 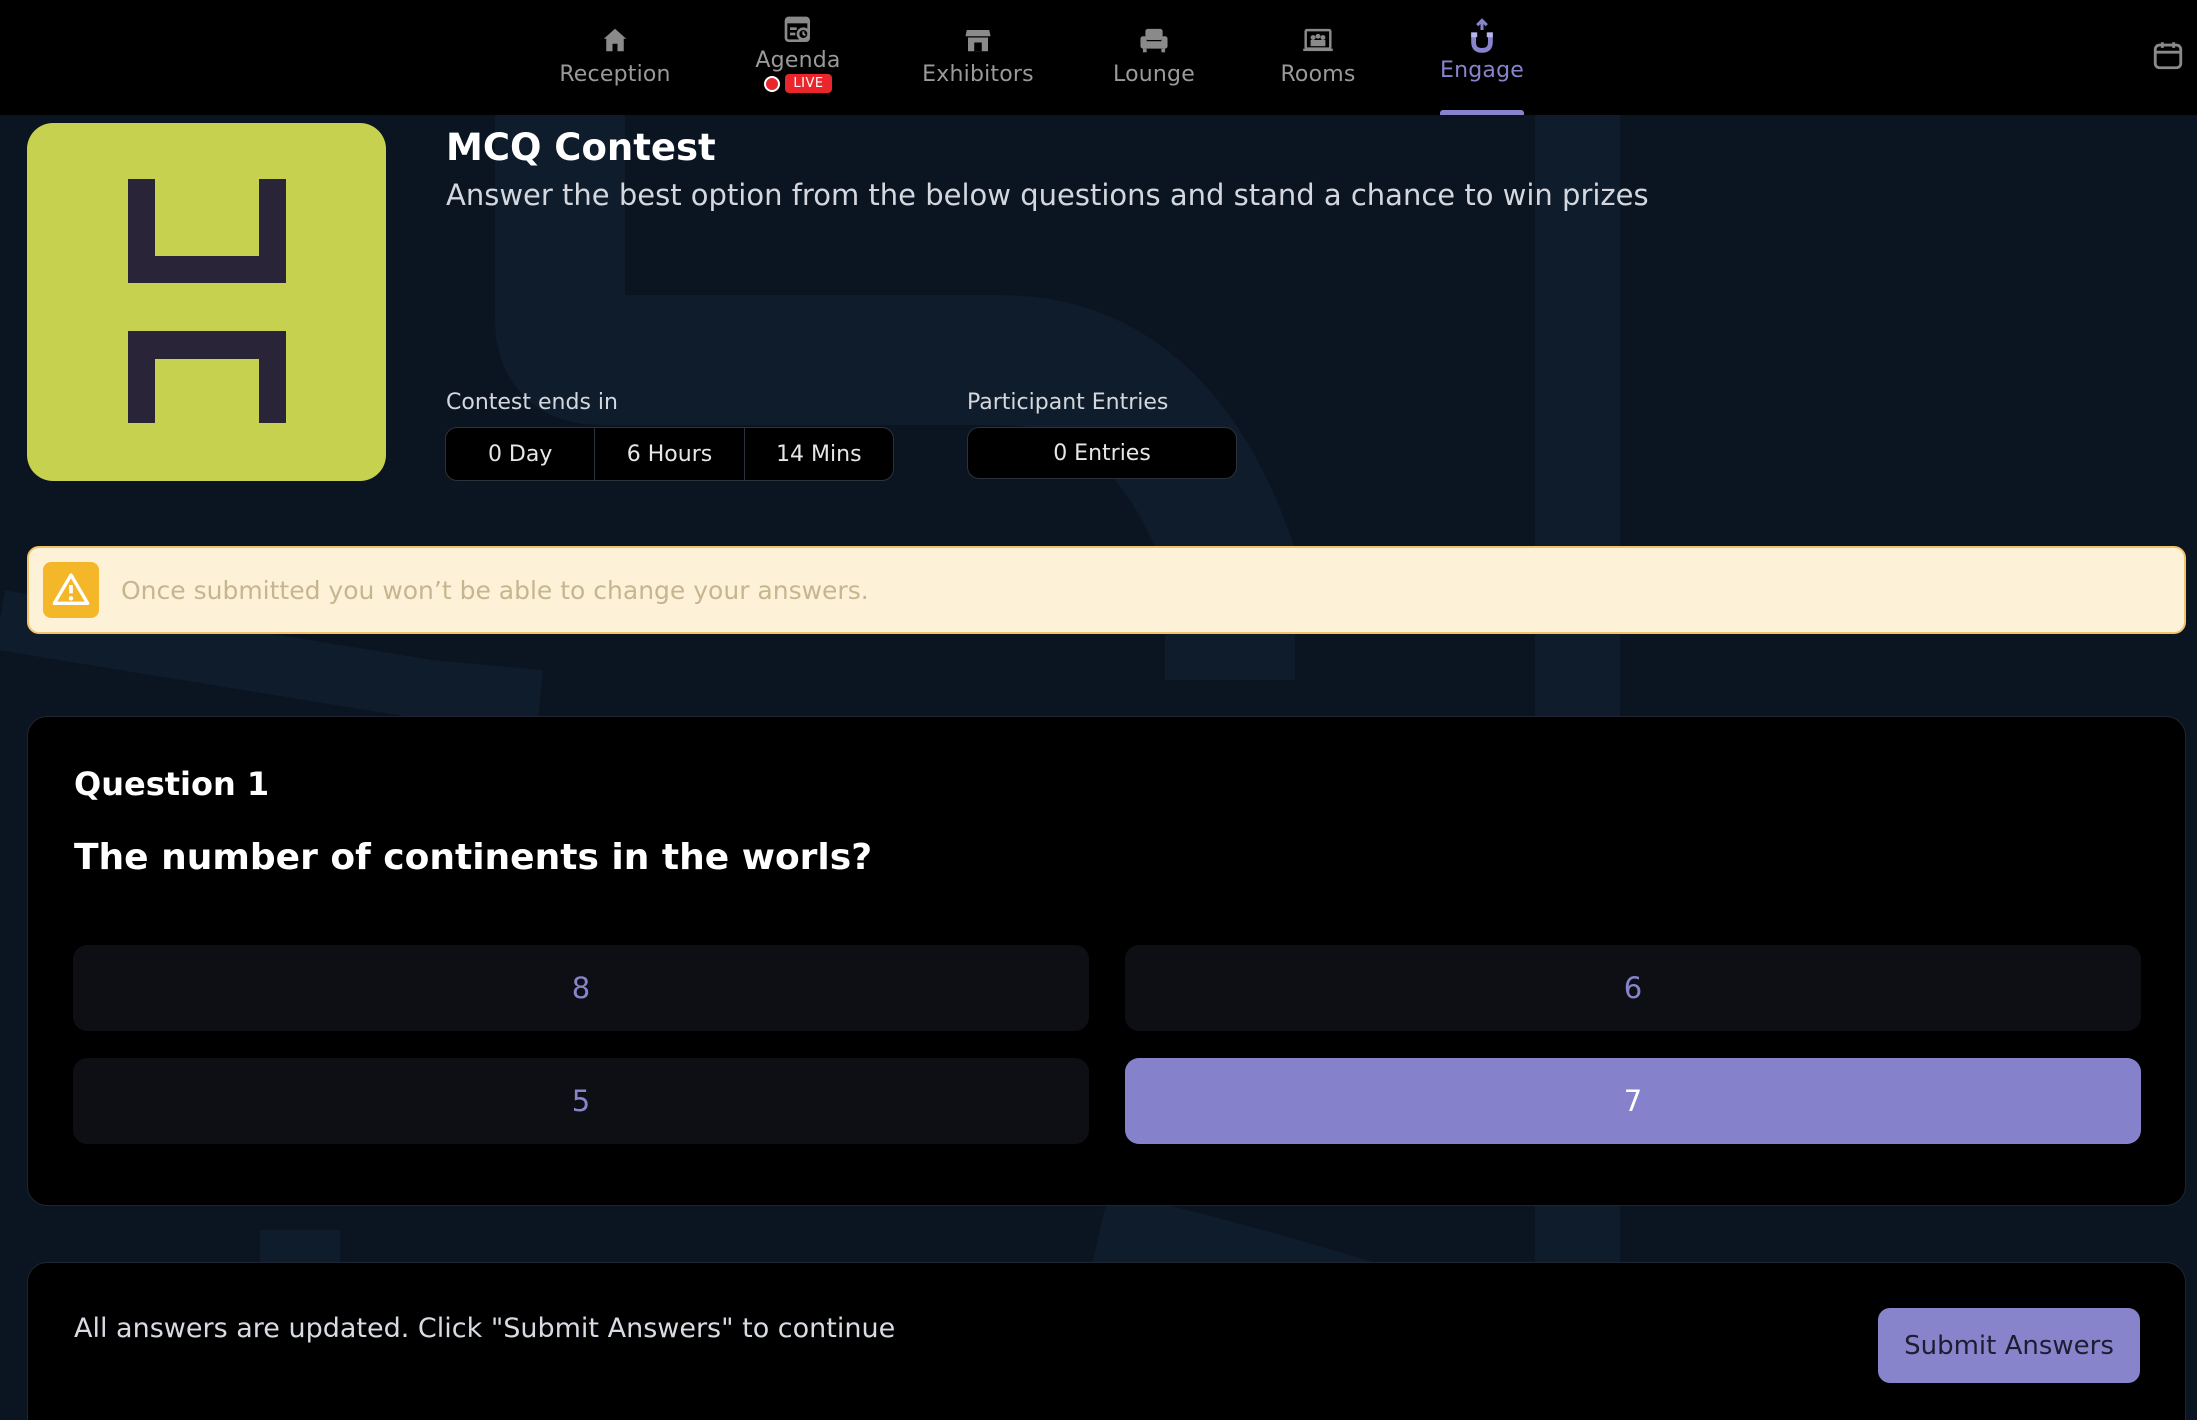 I want to click on nav-label-lounge: Lounge, so click(x=1154, y=74).